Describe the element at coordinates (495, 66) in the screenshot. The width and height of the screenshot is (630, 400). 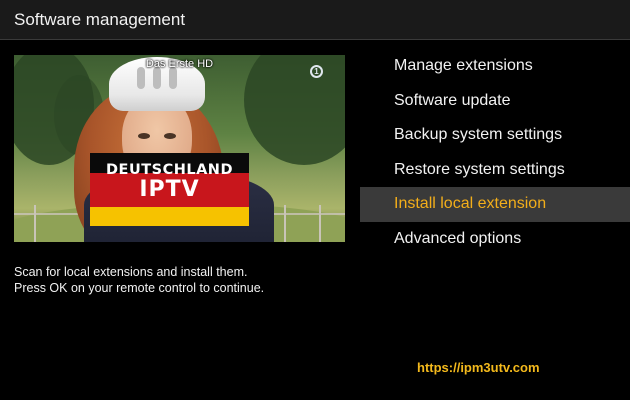
I see `menu-item-manage-extensions: Manage extensions` at that location.